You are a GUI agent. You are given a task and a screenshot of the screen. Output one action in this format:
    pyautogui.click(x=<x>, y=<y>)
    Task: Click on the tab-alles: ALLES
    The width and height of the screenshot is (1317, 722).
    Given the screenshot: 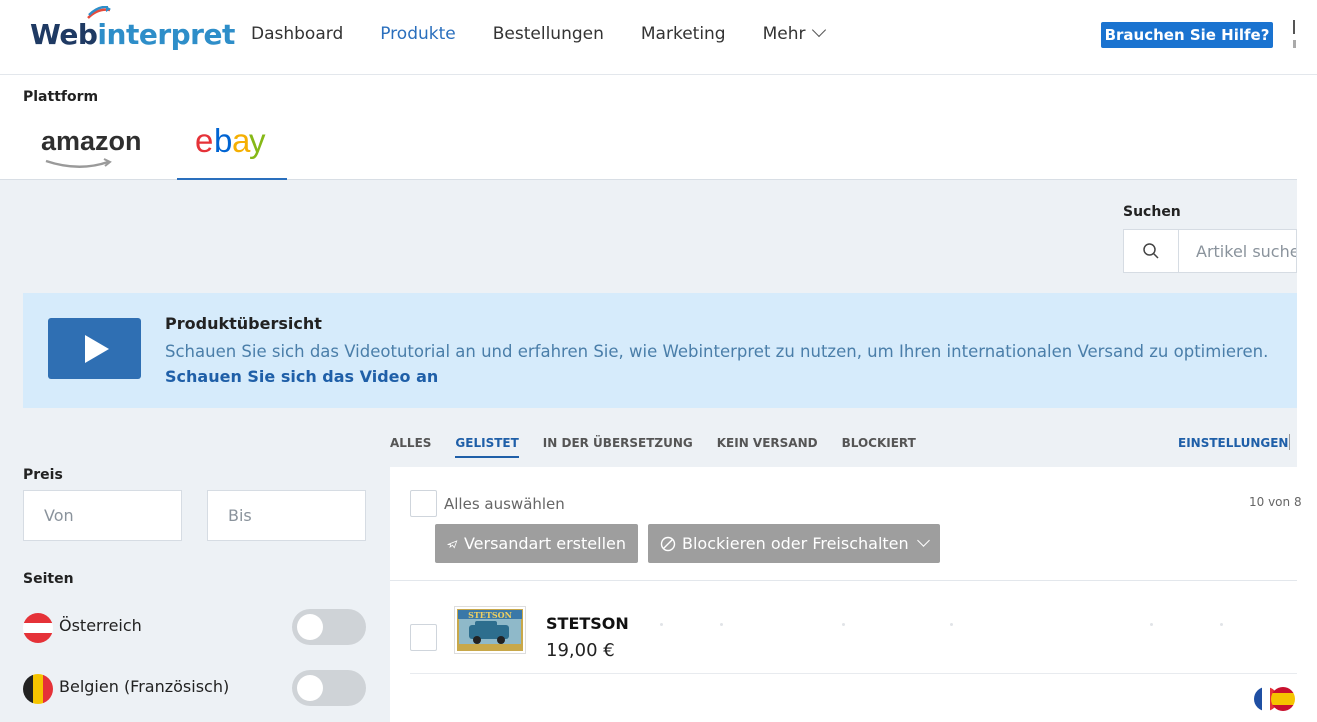 What is the action you would take?
    pyautogui.click(x=410, y=447)
    